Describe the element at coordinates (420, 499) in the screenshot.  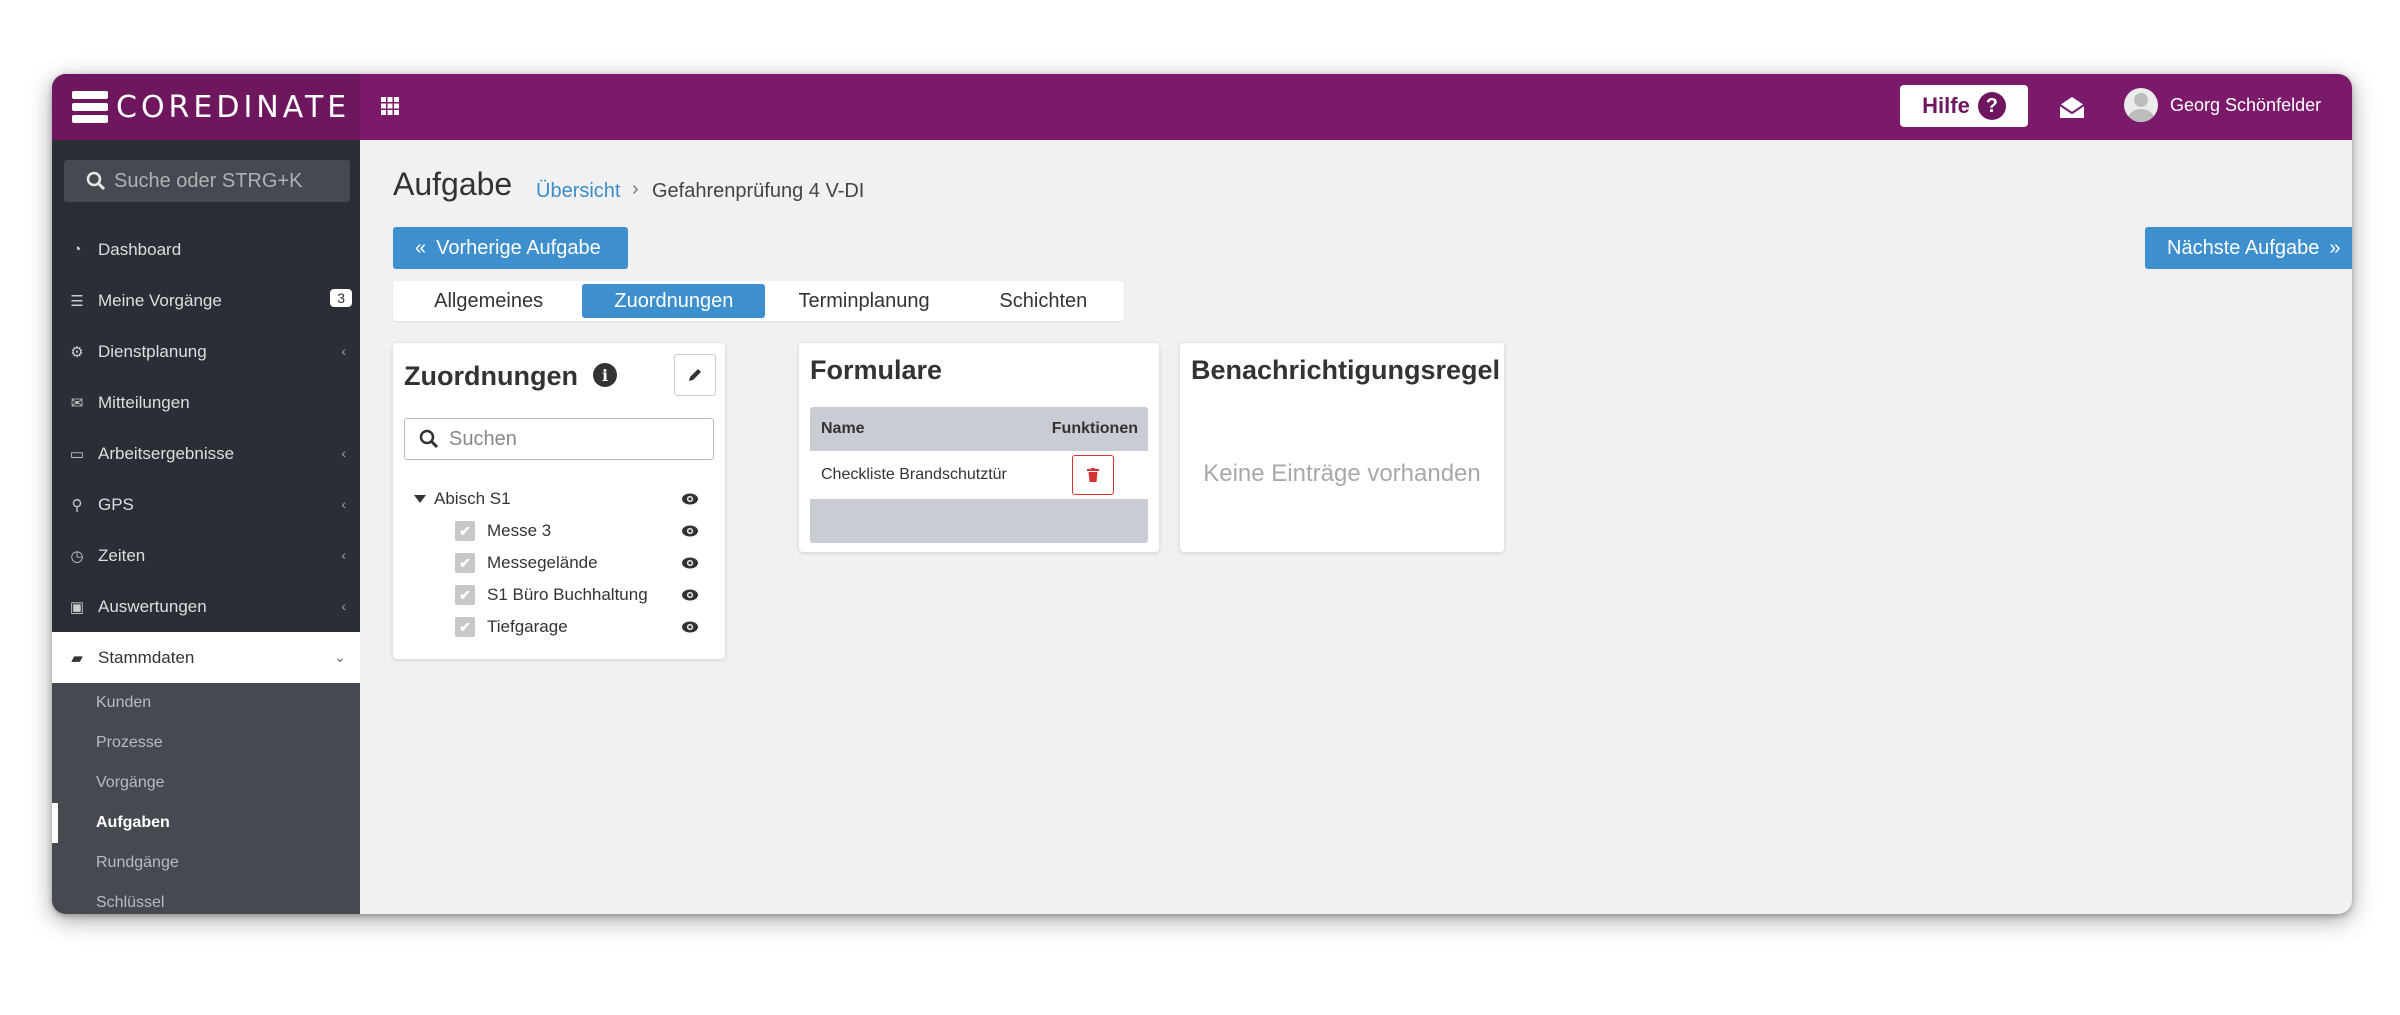
I see `caret-down-icon` at that location.